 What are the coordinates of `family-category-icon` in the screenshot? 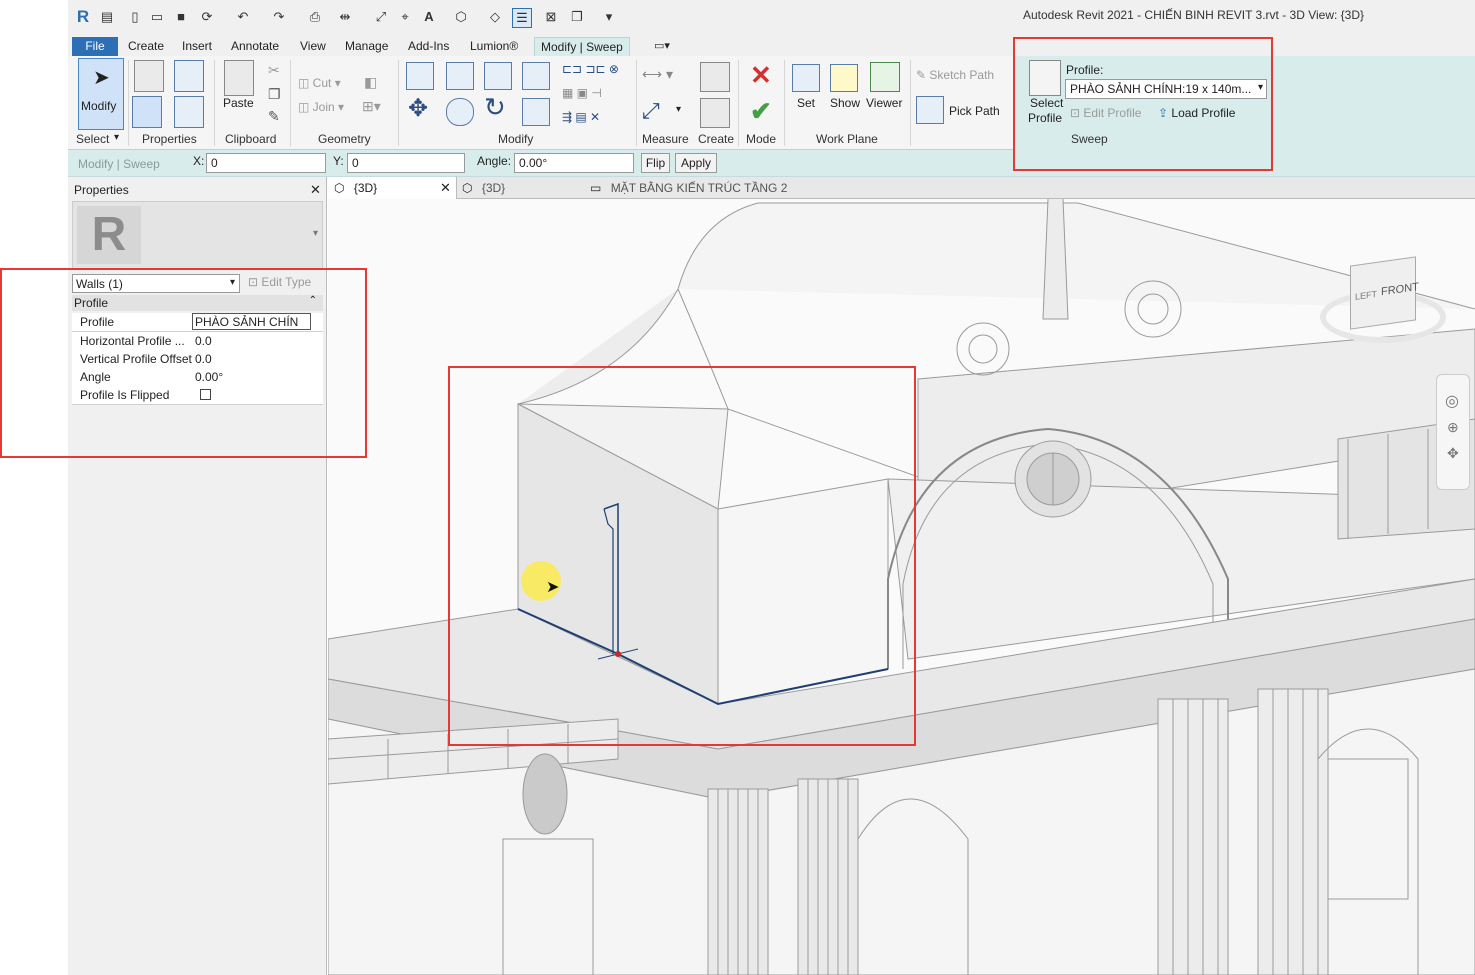 It's located at (189, 112).